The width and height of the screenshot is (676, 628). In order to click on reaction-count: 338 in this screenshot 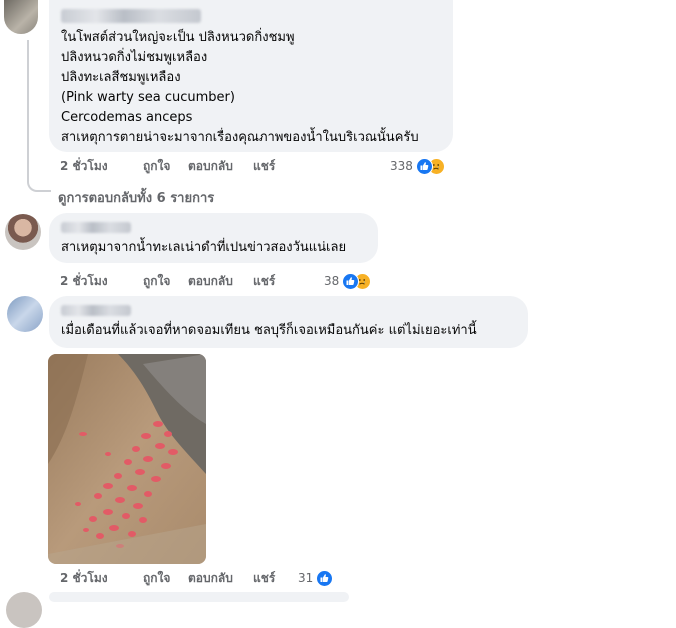, I will do `click(401, 166)`.